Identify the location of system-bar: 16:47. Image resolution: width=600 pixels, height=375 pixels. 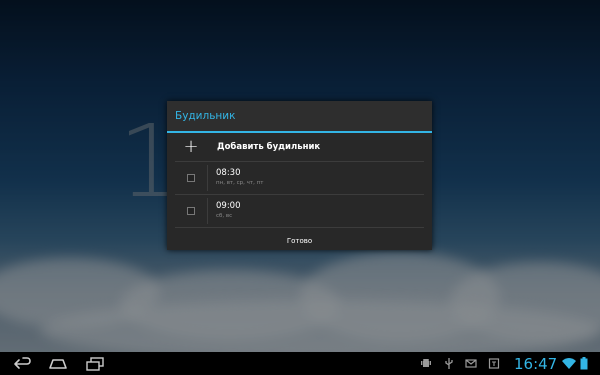
(300, 363).